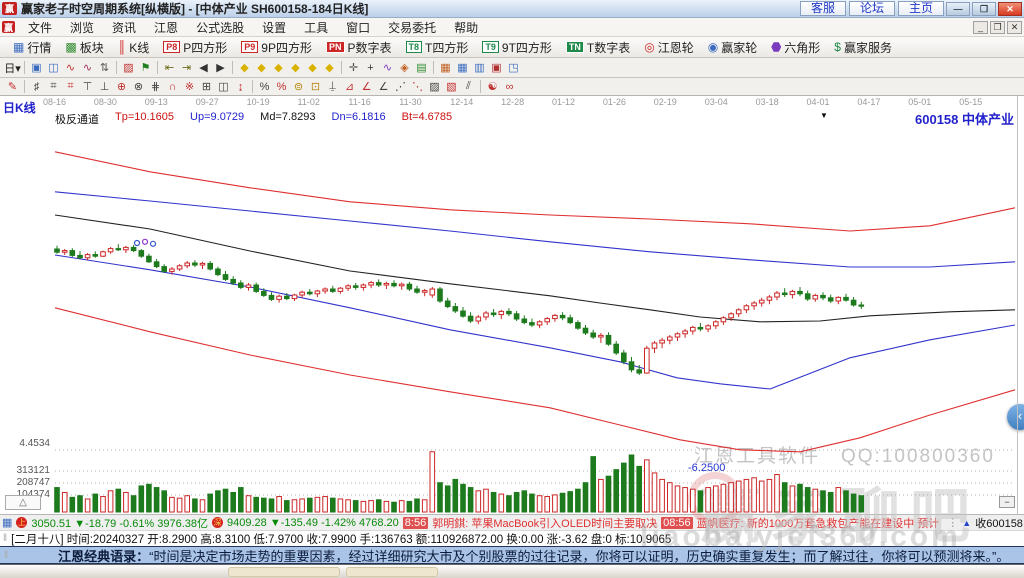 The height and width of the screenshot is (578, 1024). I want to click on news-headline: 郭明錤: 苹果MacBook引入OLED时间主要取决, so click(544, 522).